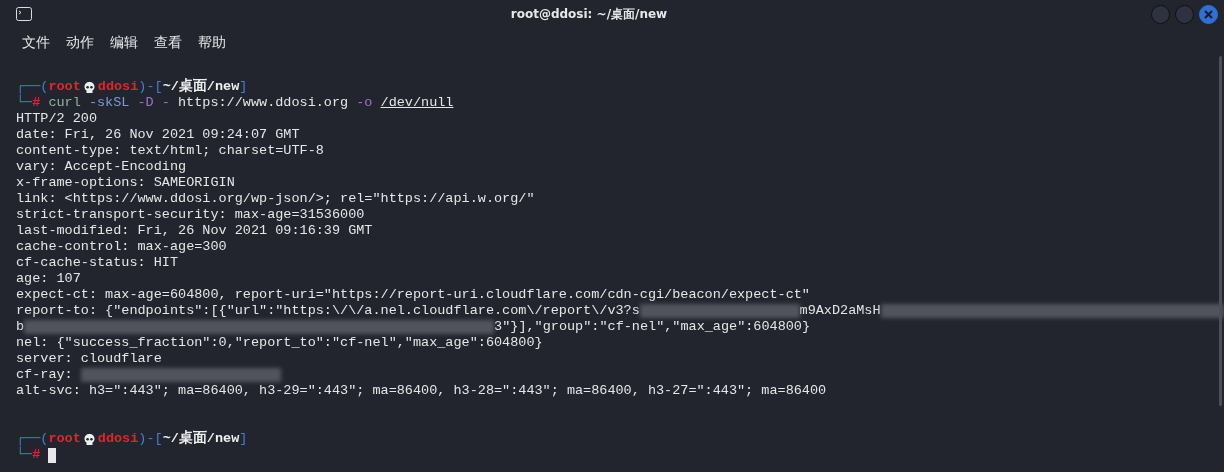 This screenshot has height=472, width=1224. Describe the element at coordinates (24, 14) in the screenshot. I see `terminal-icon` at that location.